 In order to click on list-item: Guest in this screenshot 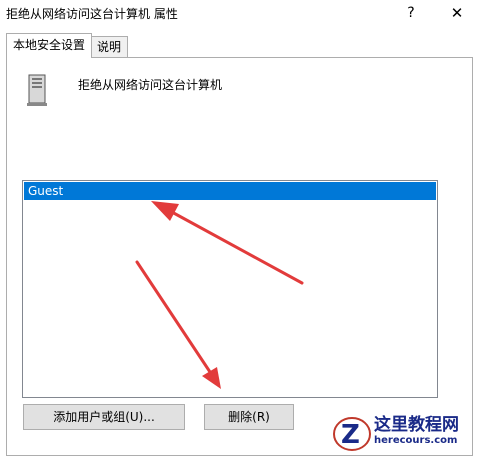, I will do `click(230, 191)`.